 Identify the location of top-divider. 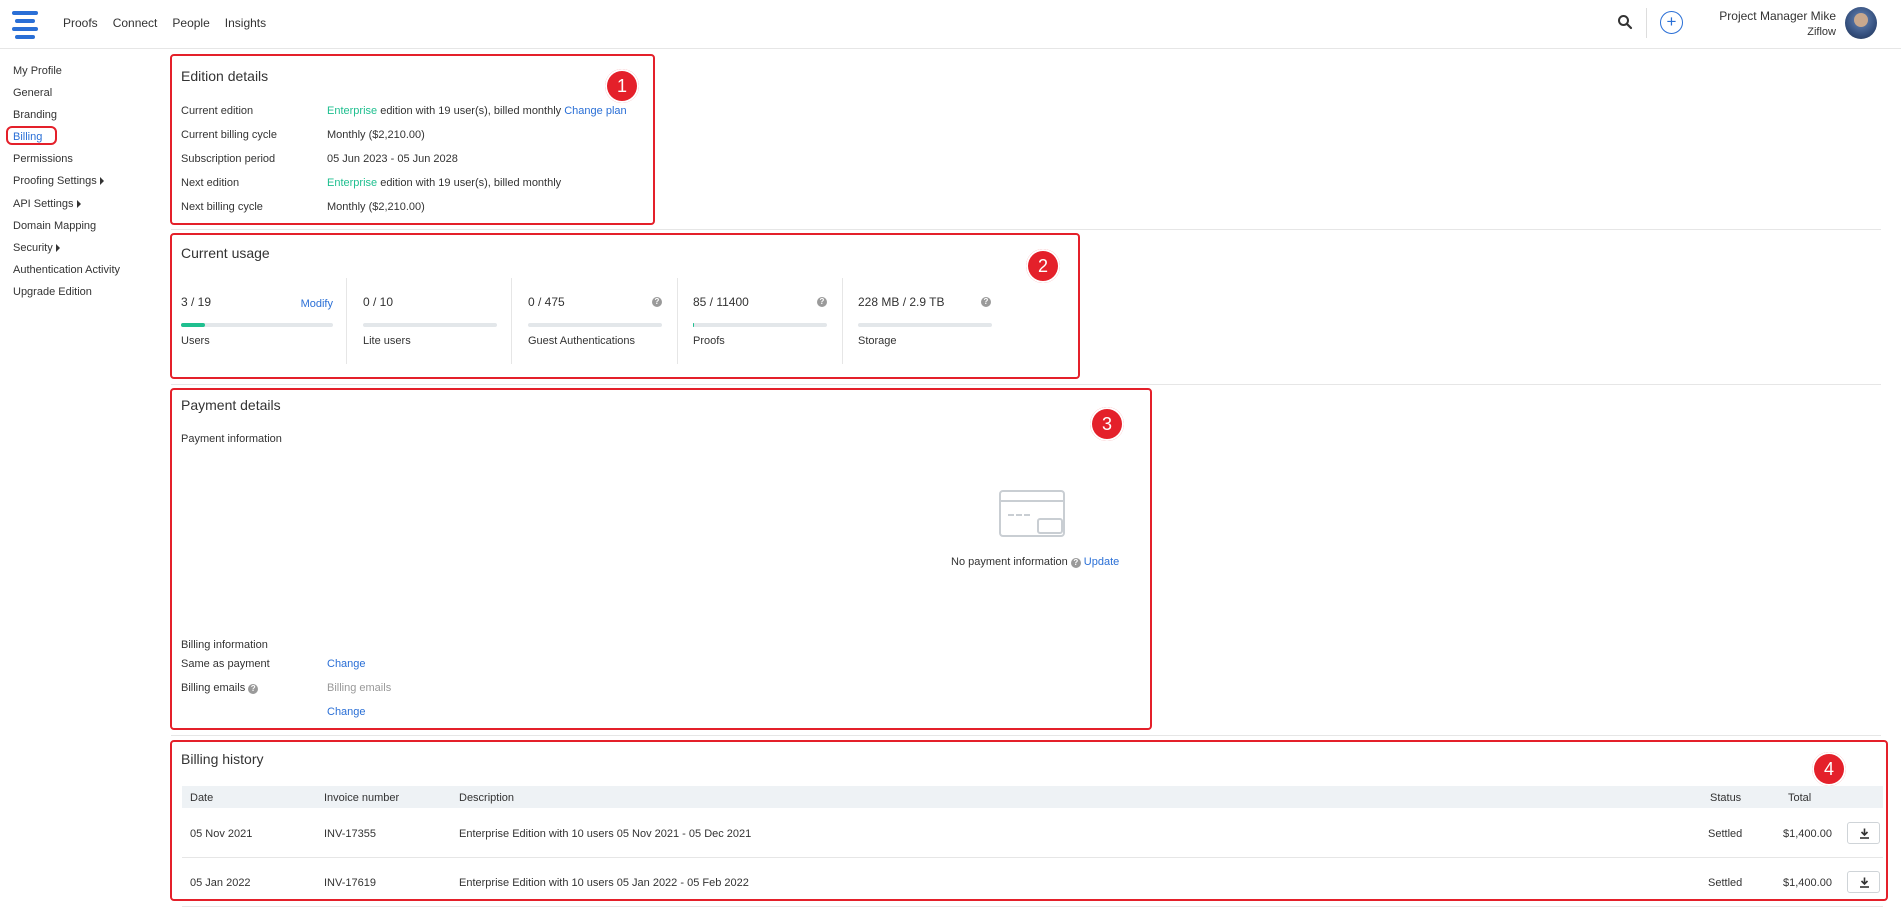
(1646, 23).